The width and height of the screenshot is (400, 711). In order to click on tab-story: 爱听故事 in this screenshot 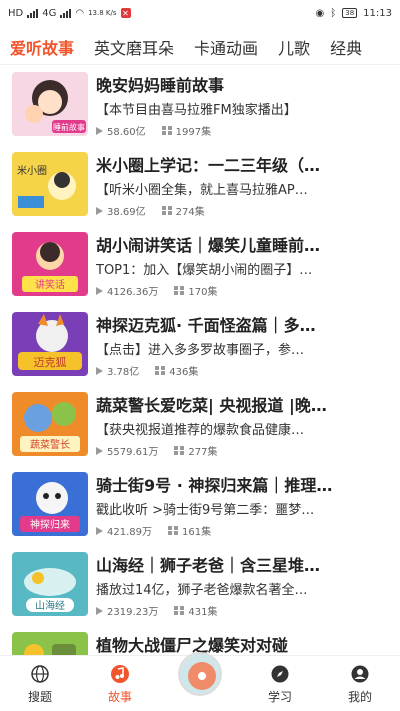, I will do `click(42, 47)`.